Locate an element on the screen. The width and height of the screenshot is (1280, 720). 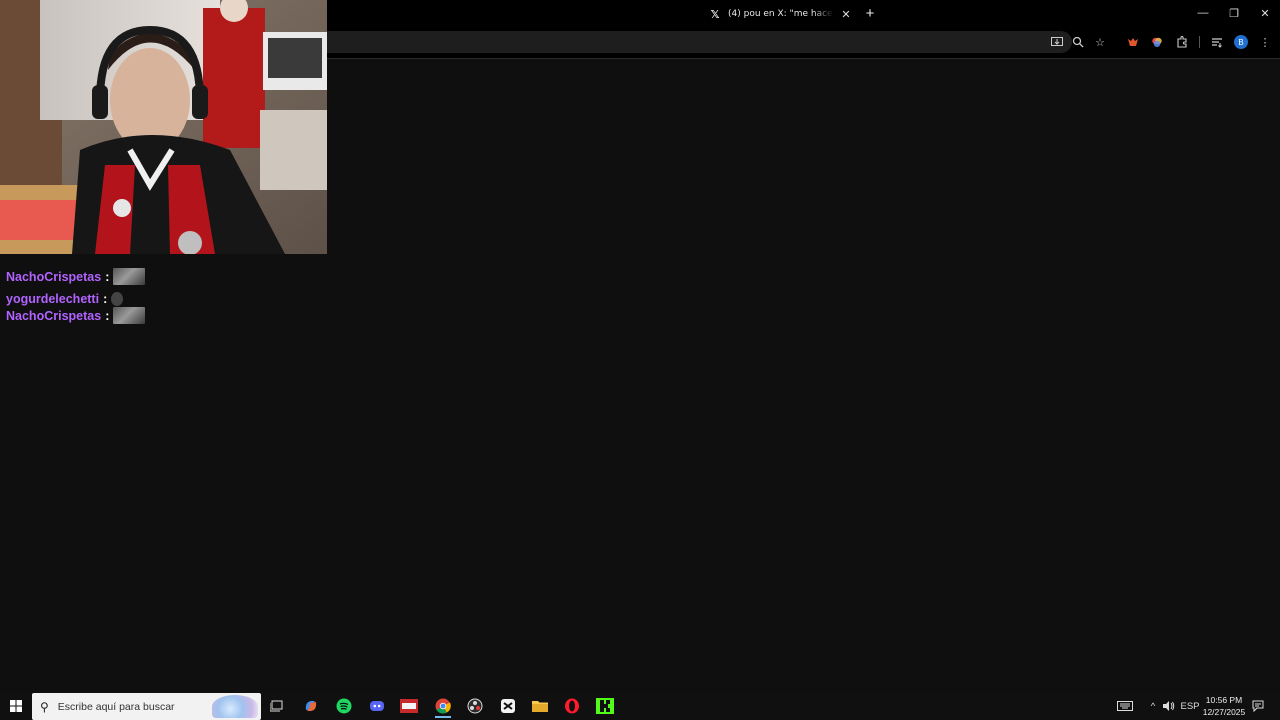
chrome-icon is located at coordinates (443, 706).